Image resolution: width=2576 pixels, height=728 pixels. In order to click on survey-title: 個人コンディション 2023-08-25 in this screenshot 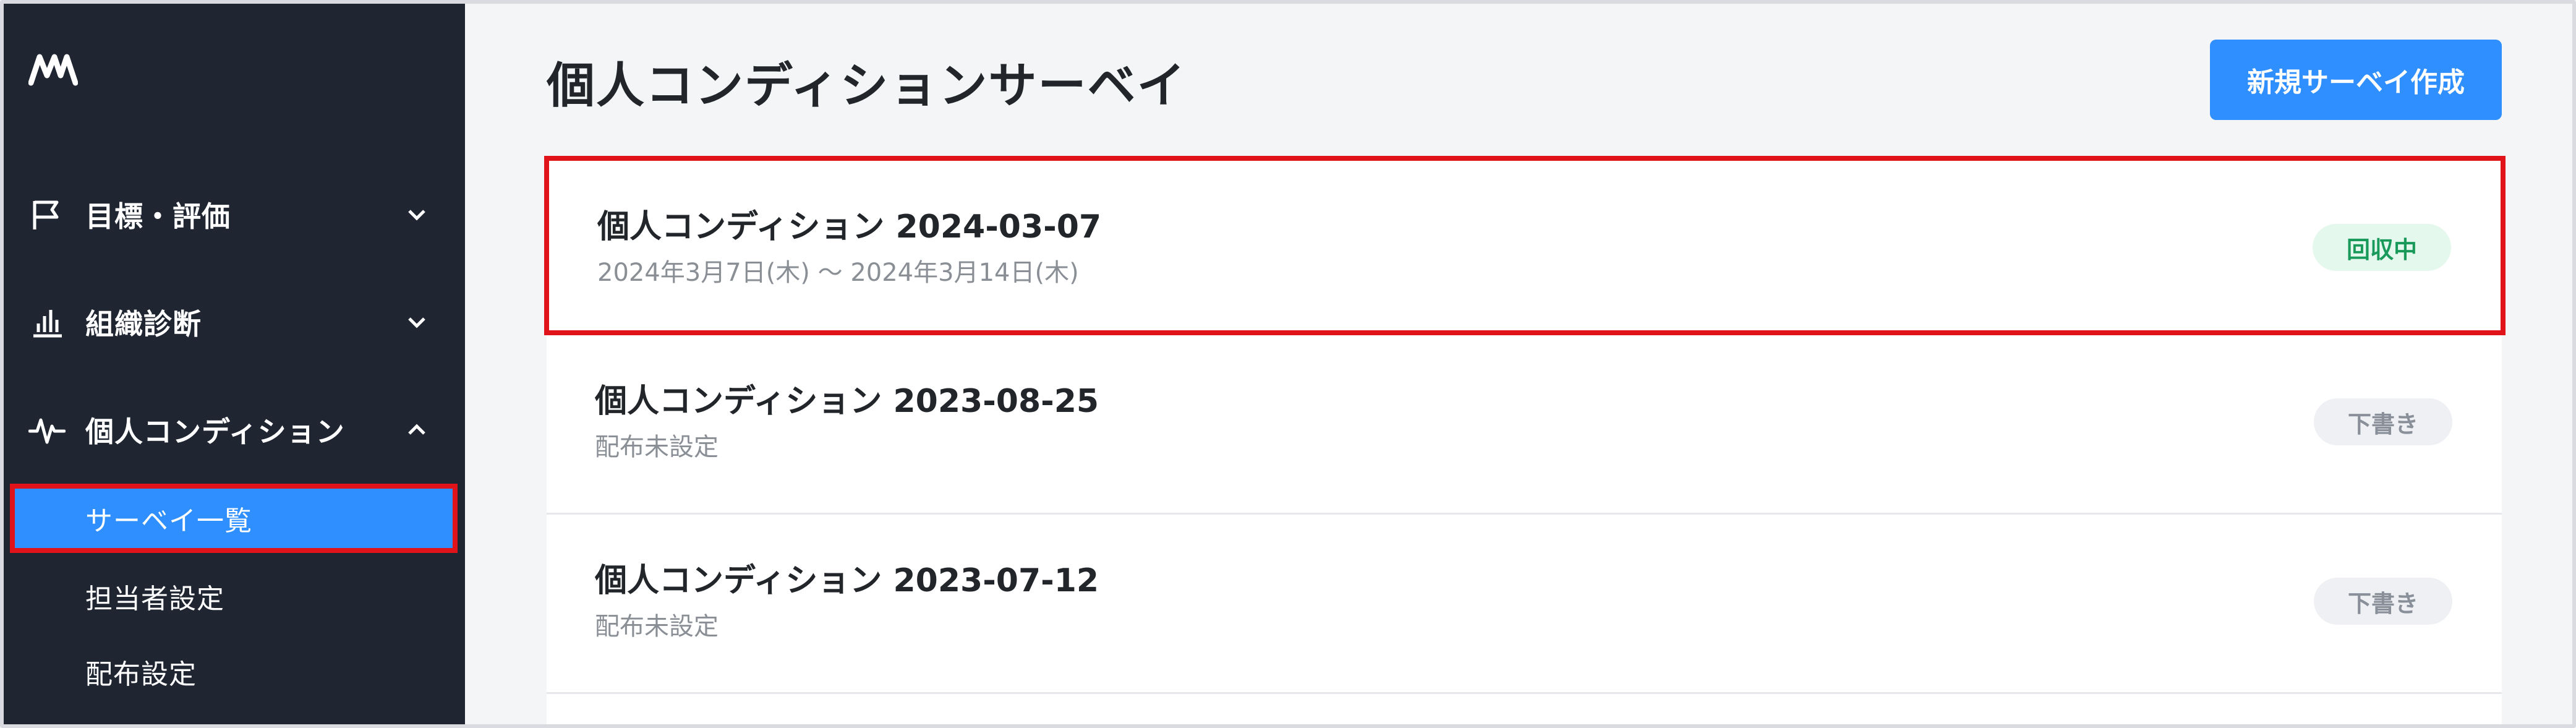, I will do `click(847, 402)`.